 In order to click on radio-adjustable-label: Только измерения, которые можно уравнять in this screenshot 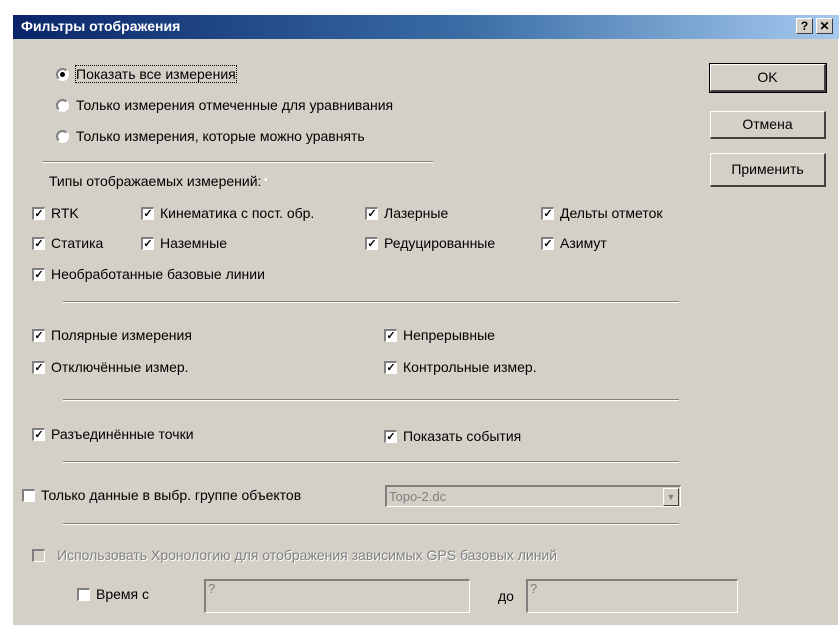, I will do `click(220, 136)`.